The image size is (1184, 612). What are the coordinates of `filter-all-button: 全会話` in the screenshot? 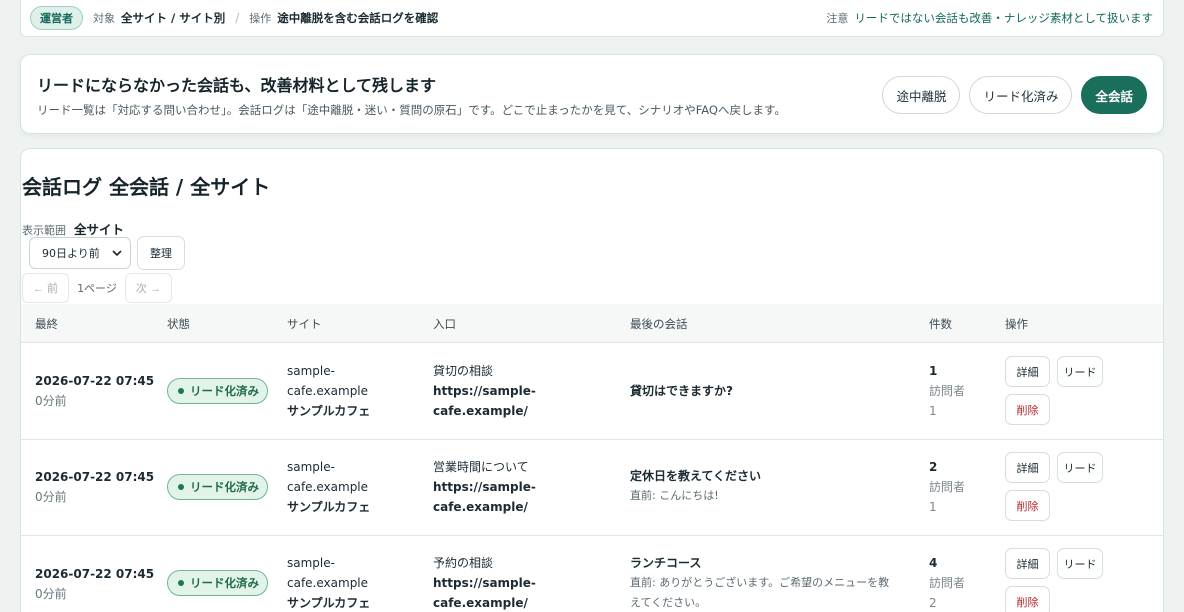 It's located at (1114, 95).